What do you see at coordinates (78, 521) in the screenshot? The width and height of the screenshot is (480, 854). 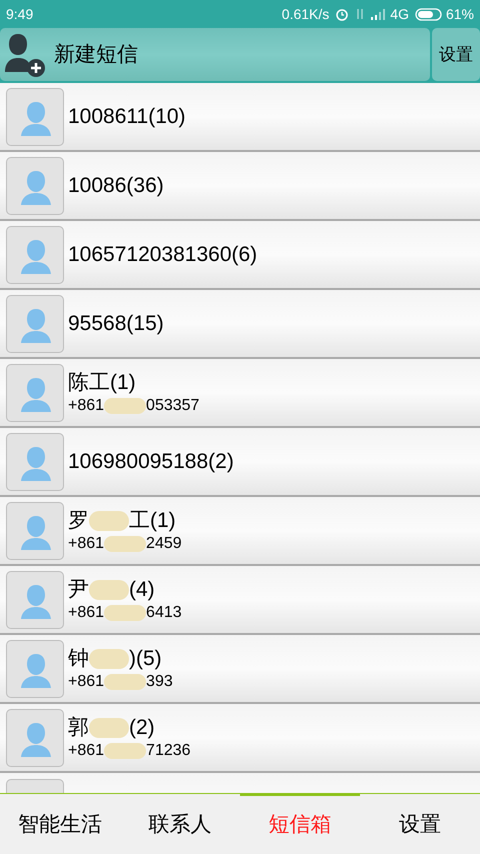 I see `contact-name: 罗` at bounding box center [78, 521].